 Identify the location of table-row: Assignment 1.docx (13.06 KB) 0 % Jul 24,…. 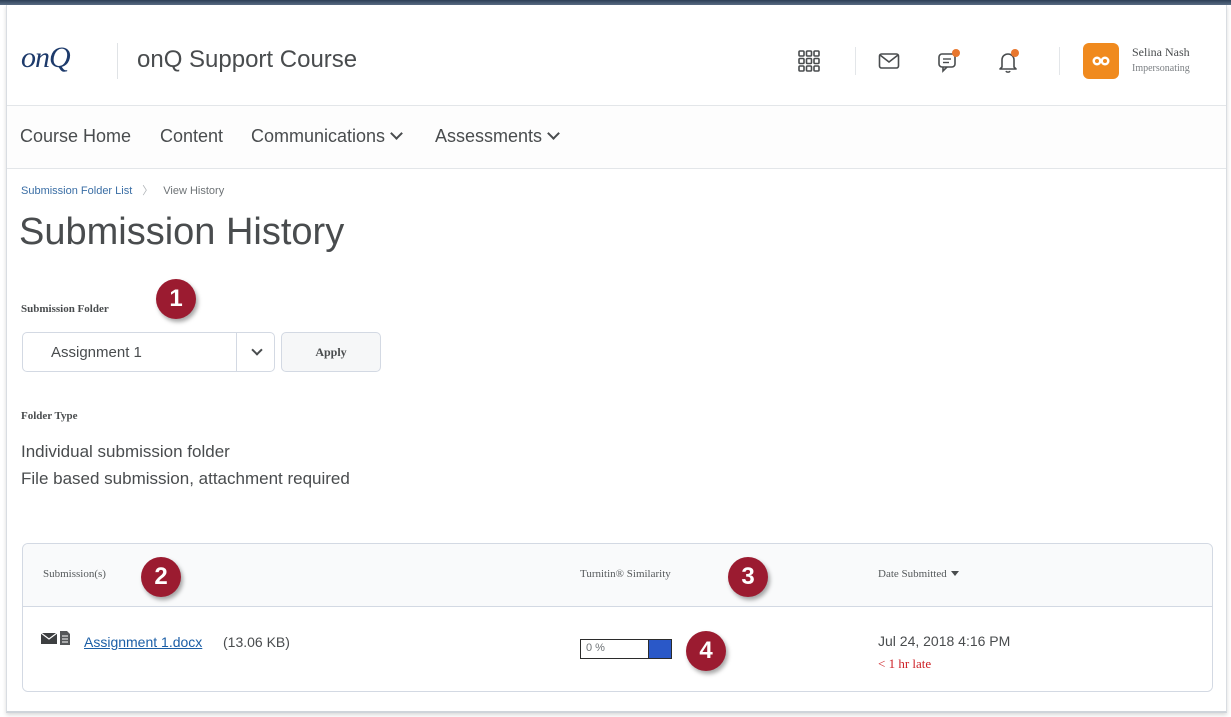
(617, 649).